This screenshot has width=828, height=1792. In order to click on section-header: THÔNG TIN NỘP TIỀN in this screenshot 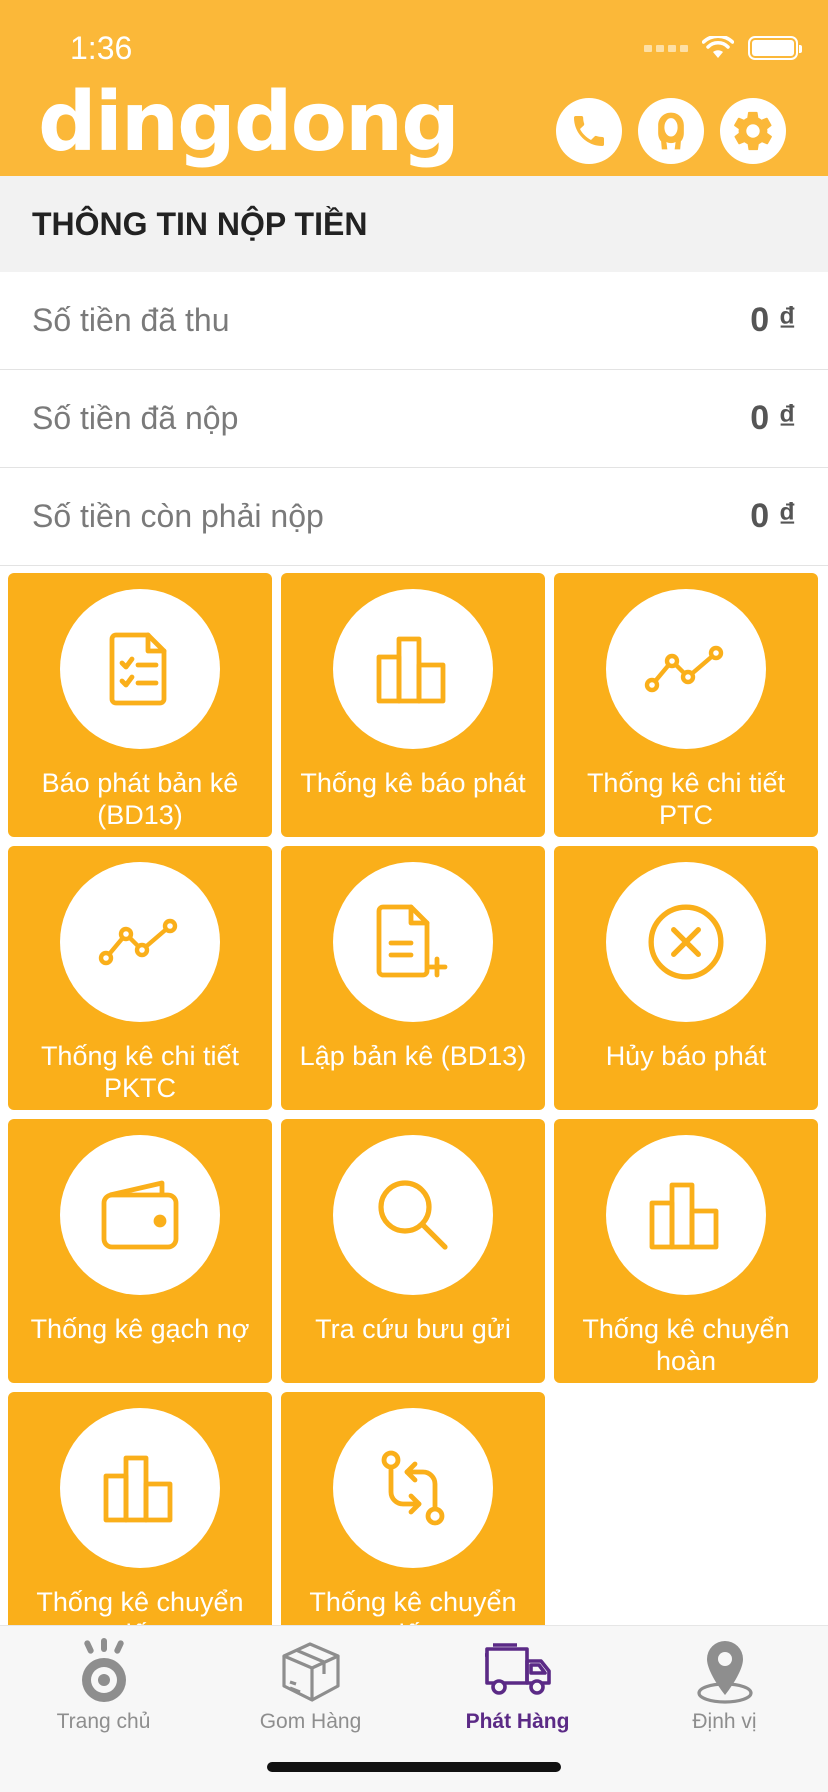, I will do `click(414, 224)`.